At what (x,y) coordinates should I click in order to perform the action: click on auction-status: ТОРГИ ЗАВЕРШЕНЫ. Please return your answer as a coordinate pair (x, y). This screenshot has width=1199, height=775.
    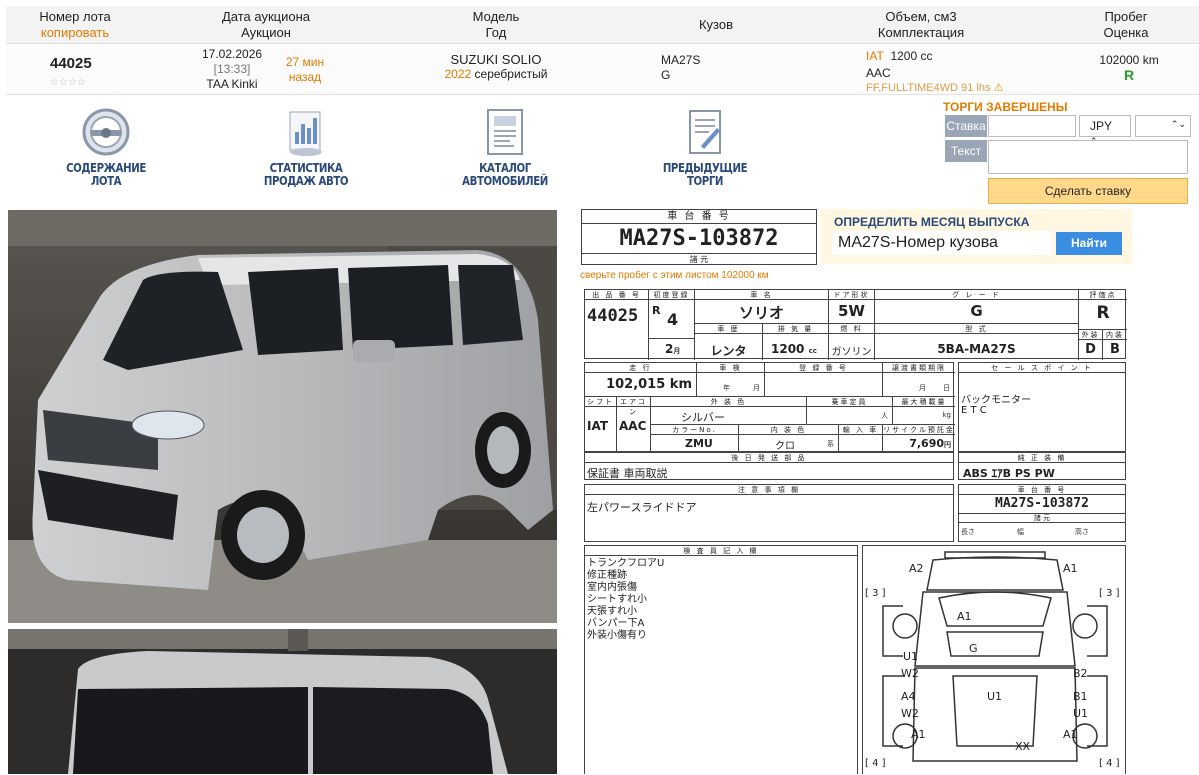
    Looking at the image, I should click on (1005, 107).